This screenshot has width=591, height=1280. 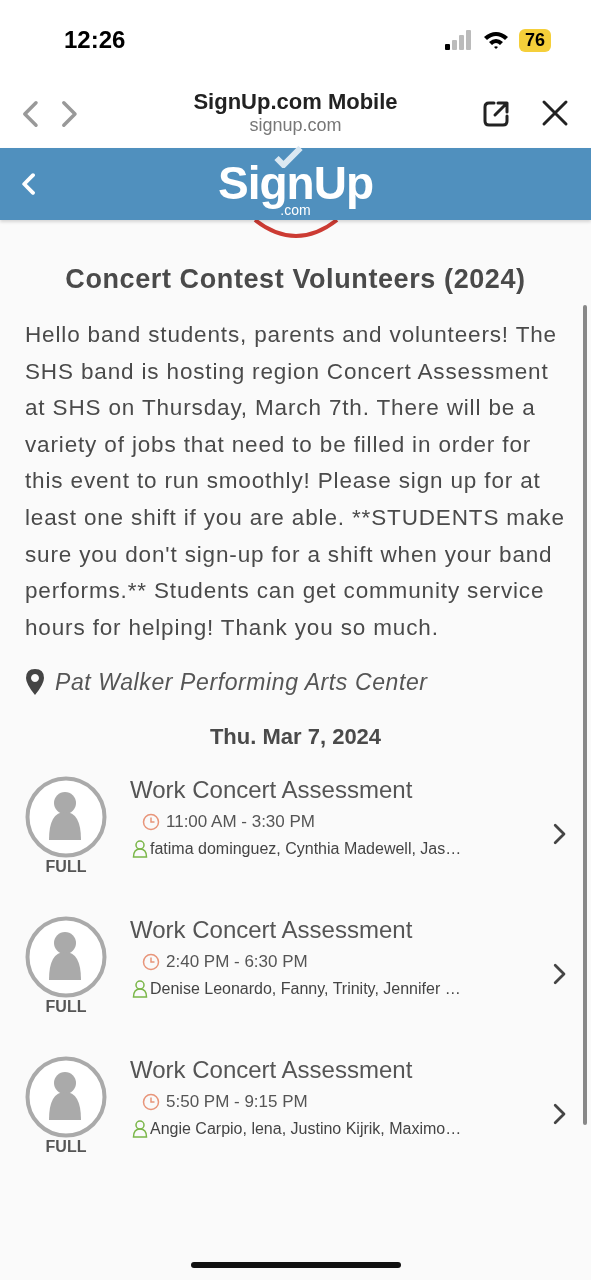 I want to click on status-time: 12:26, so click(x=95, y=40).